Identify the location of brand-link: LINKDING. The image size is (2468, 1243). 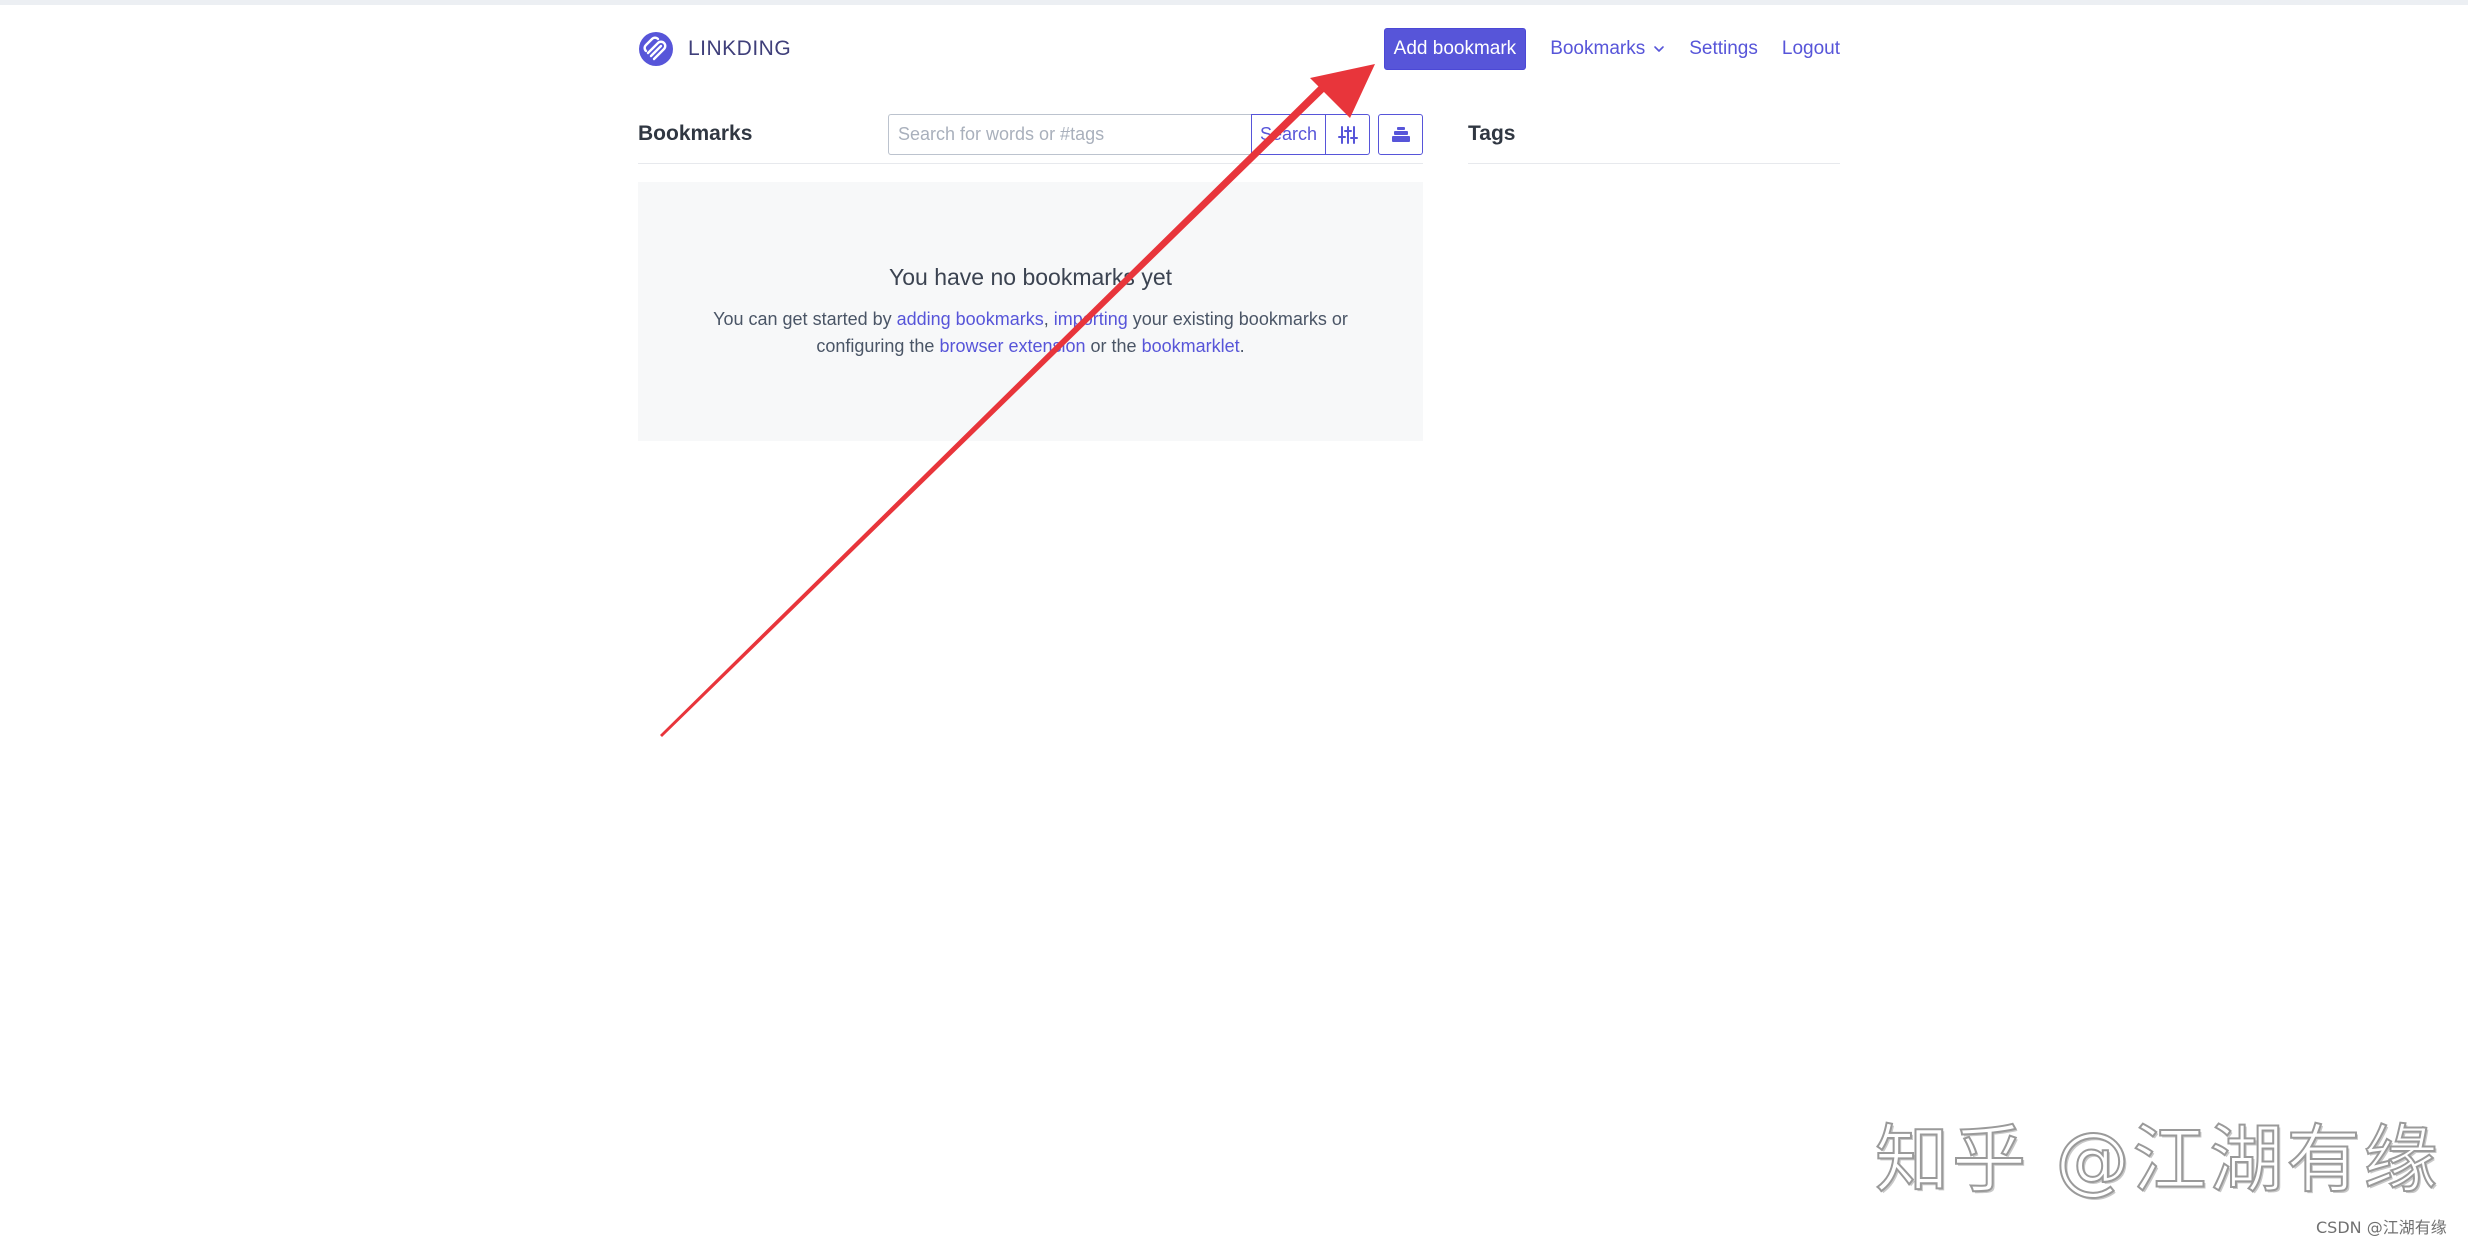
(714, 49).